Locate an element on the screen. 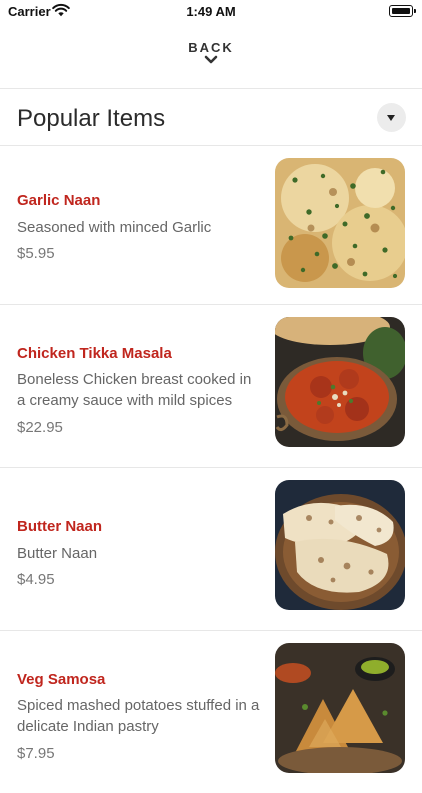 The image size is (422, 793). item-name: Garlic Naan is located at coordinates (59, 200).